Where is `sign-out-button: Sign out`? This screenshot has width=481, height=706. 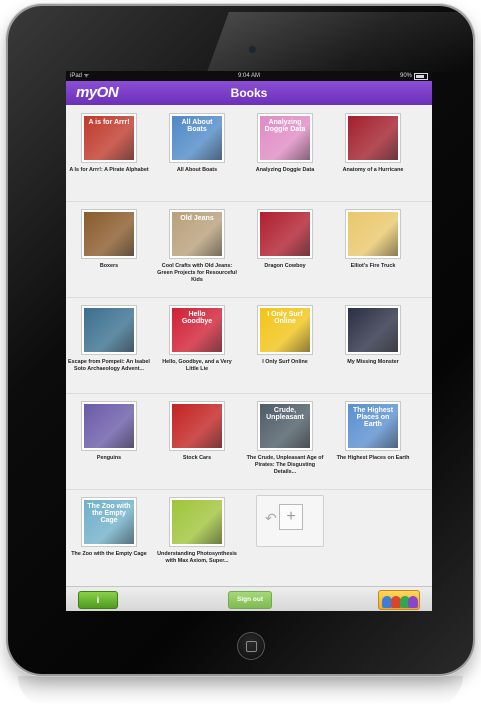 sign-out-button: Sign out is located at coordinates (250, 600).